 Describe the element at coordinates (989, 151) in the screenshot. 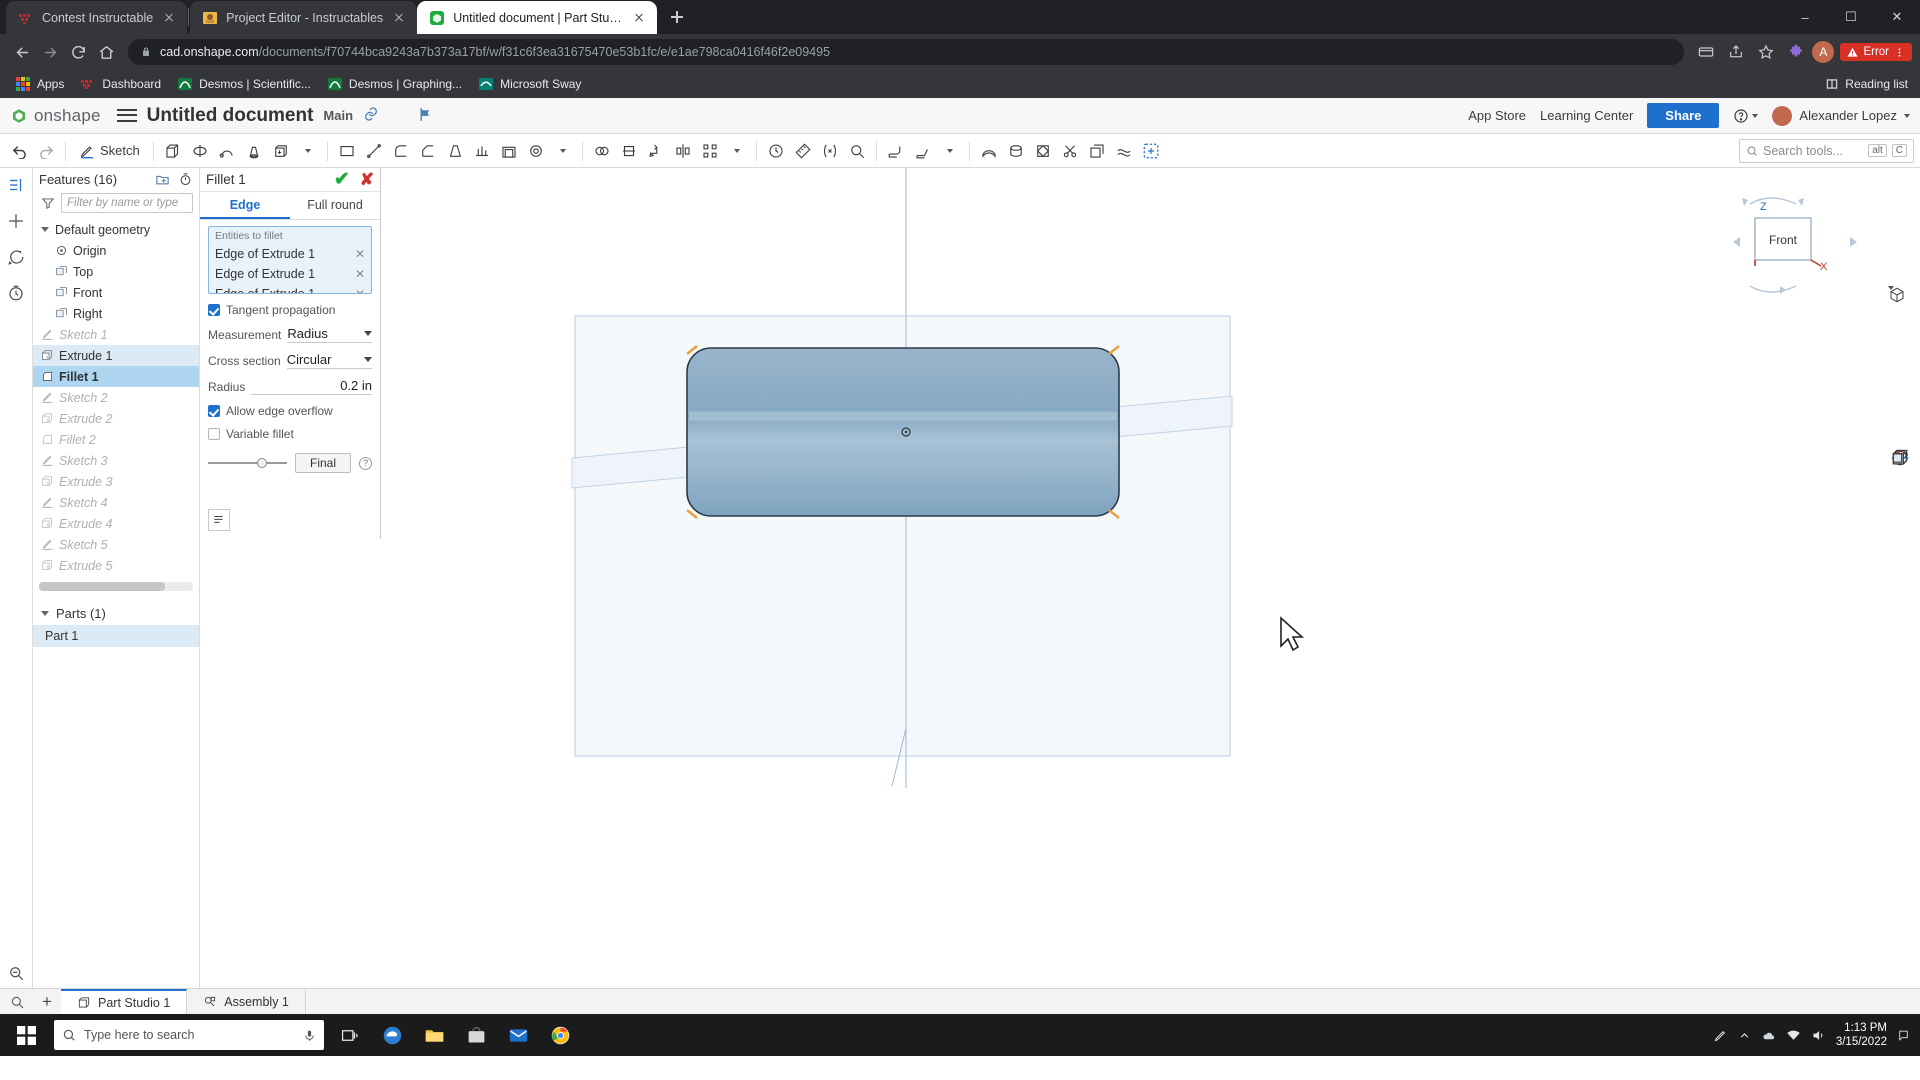

I see `surface-extrude-icon` at that location.